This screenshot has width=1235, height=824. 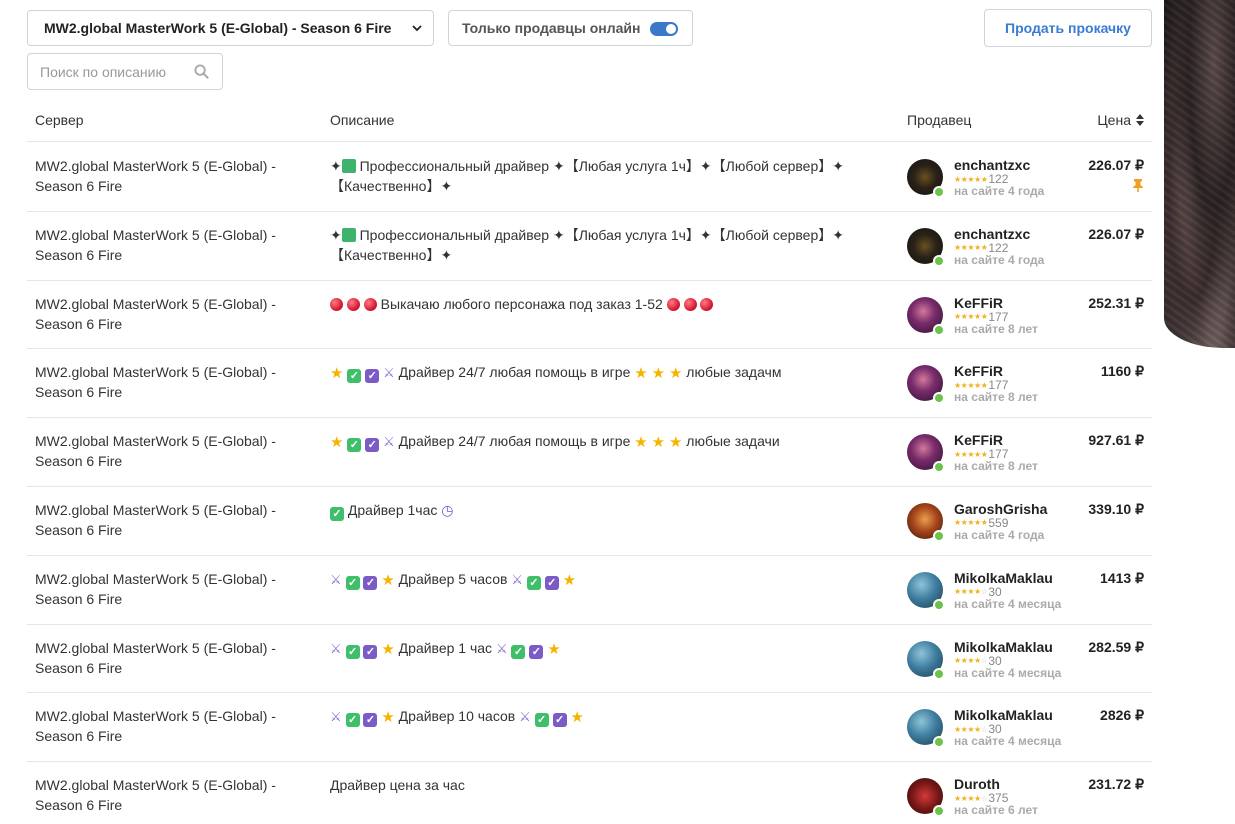 I want to click on header-description: Описание, so click(x=362, y=120).